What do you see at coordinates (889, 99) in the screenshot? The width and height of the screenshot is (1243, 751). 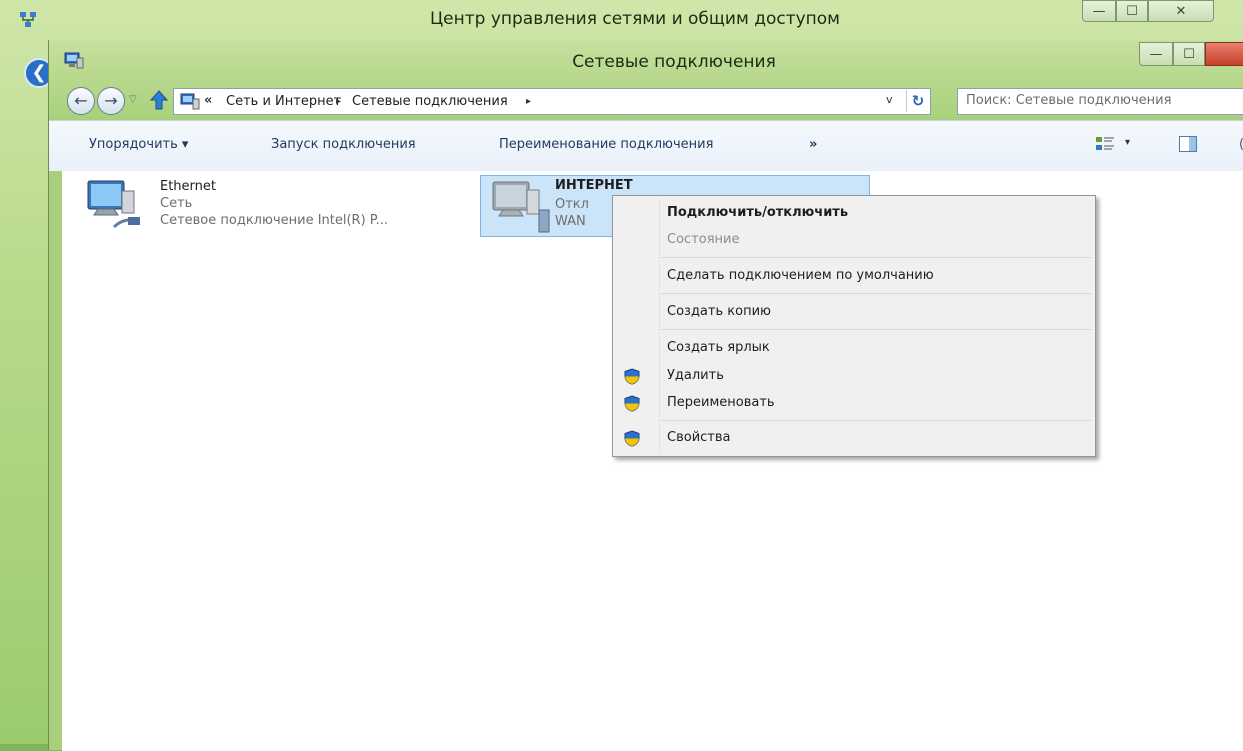 I see `address-dropdown-icon: v` at bounding box center [889, 99].